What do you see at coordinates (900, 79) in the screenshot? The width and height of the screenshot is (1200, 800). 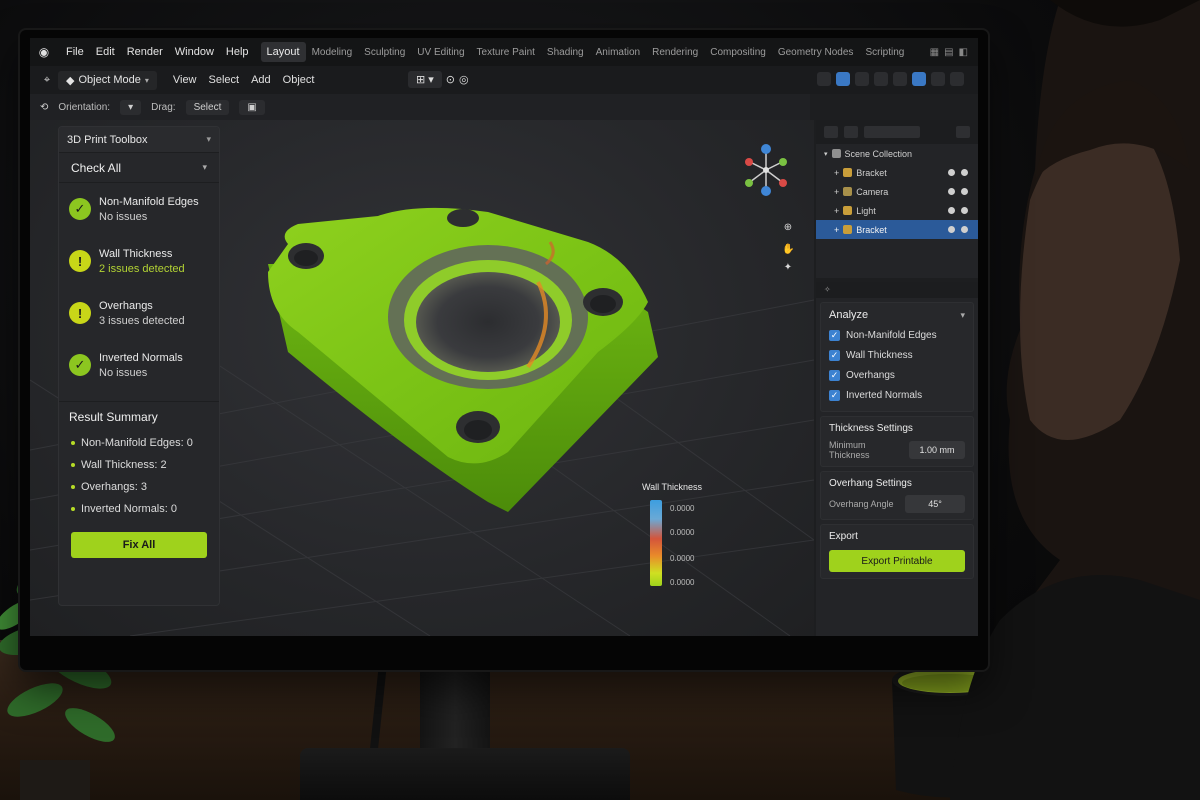 I see `wireframe-shading-icon` at bounding box center [900, 79].